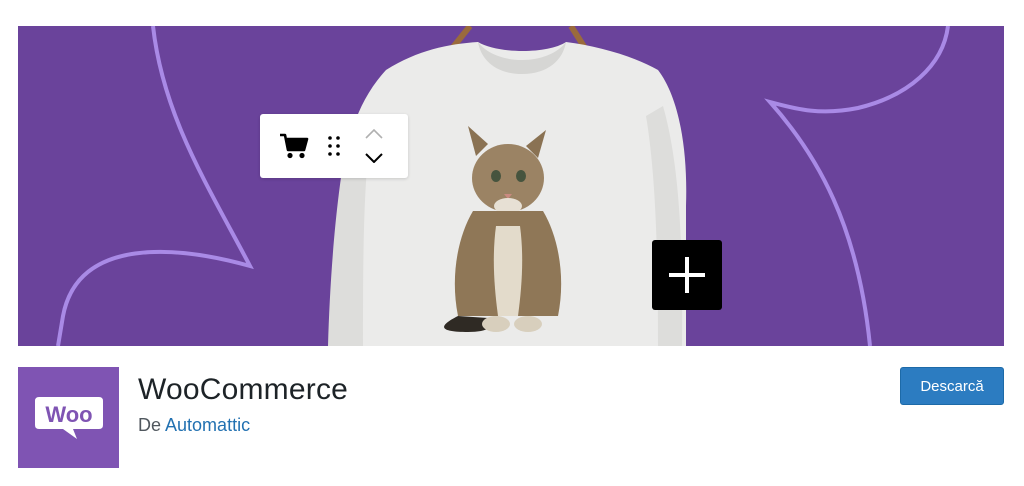 This screenshot has width=1024, height=486. I want to click on cart-button, so click(294, 146).